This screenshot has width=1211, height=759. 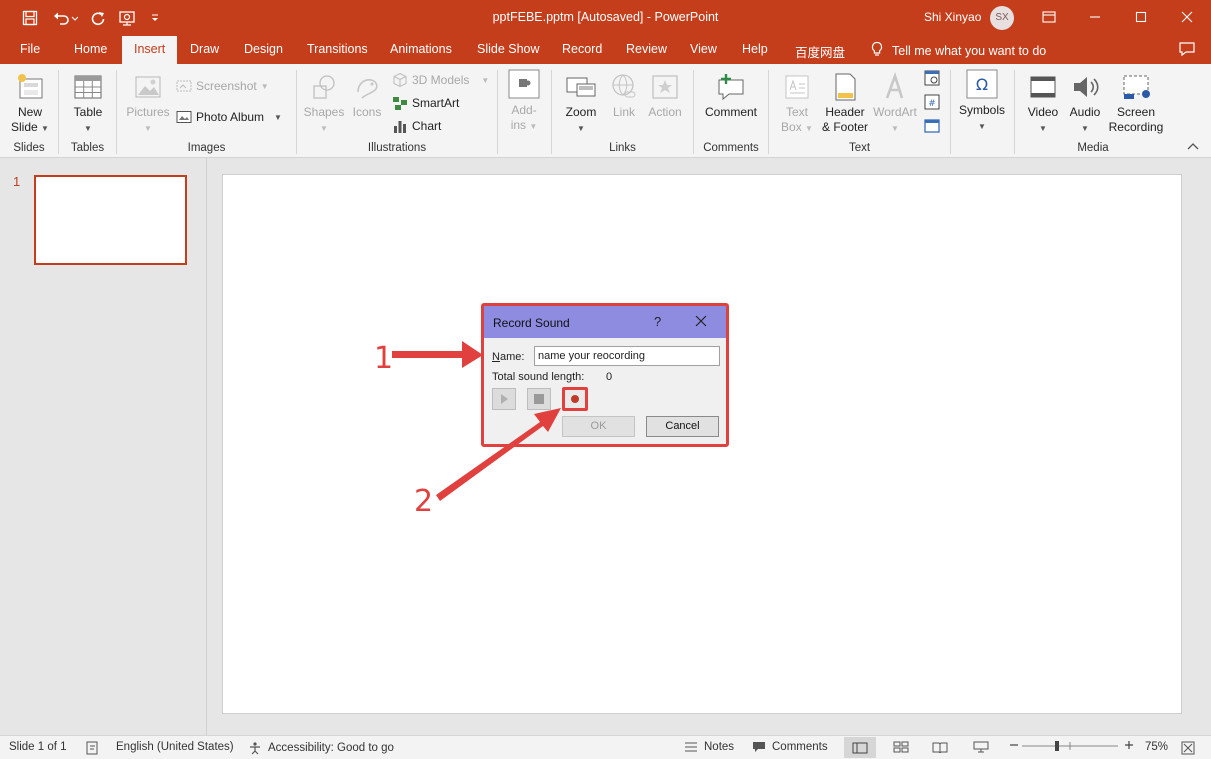 I want to click on zoom-slider, so click(x=1070, y=746).